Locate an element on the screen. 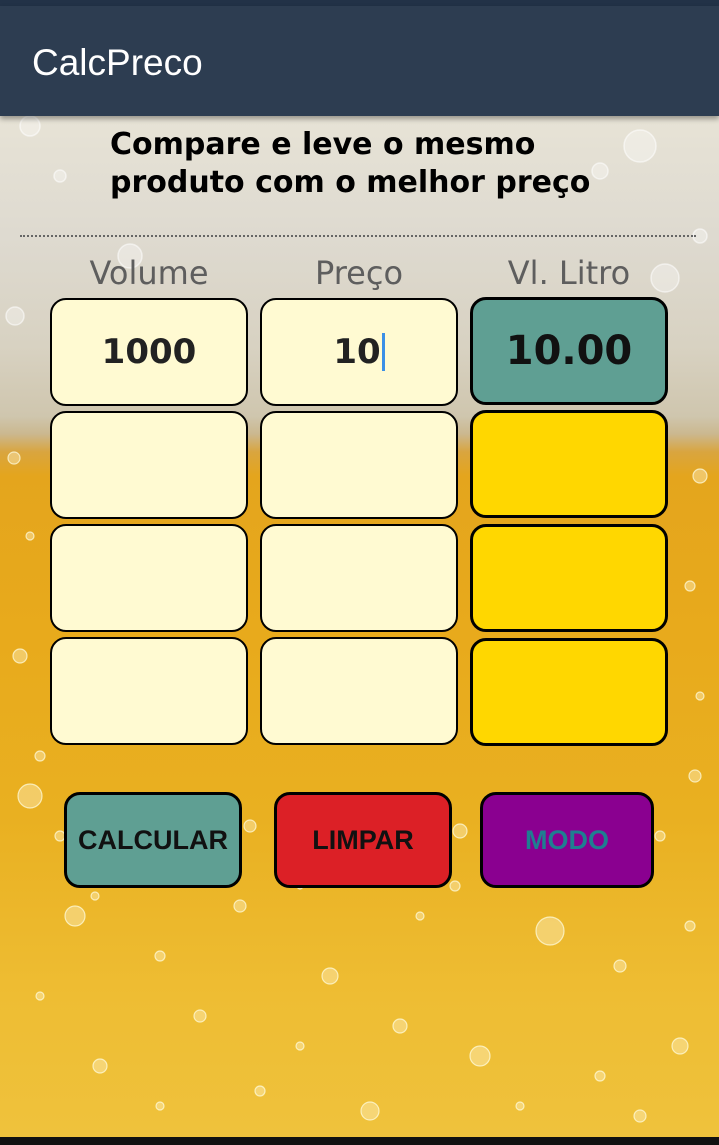  headline-line-1: Compare e leve o mesmo is located at coordinates (323, 144).